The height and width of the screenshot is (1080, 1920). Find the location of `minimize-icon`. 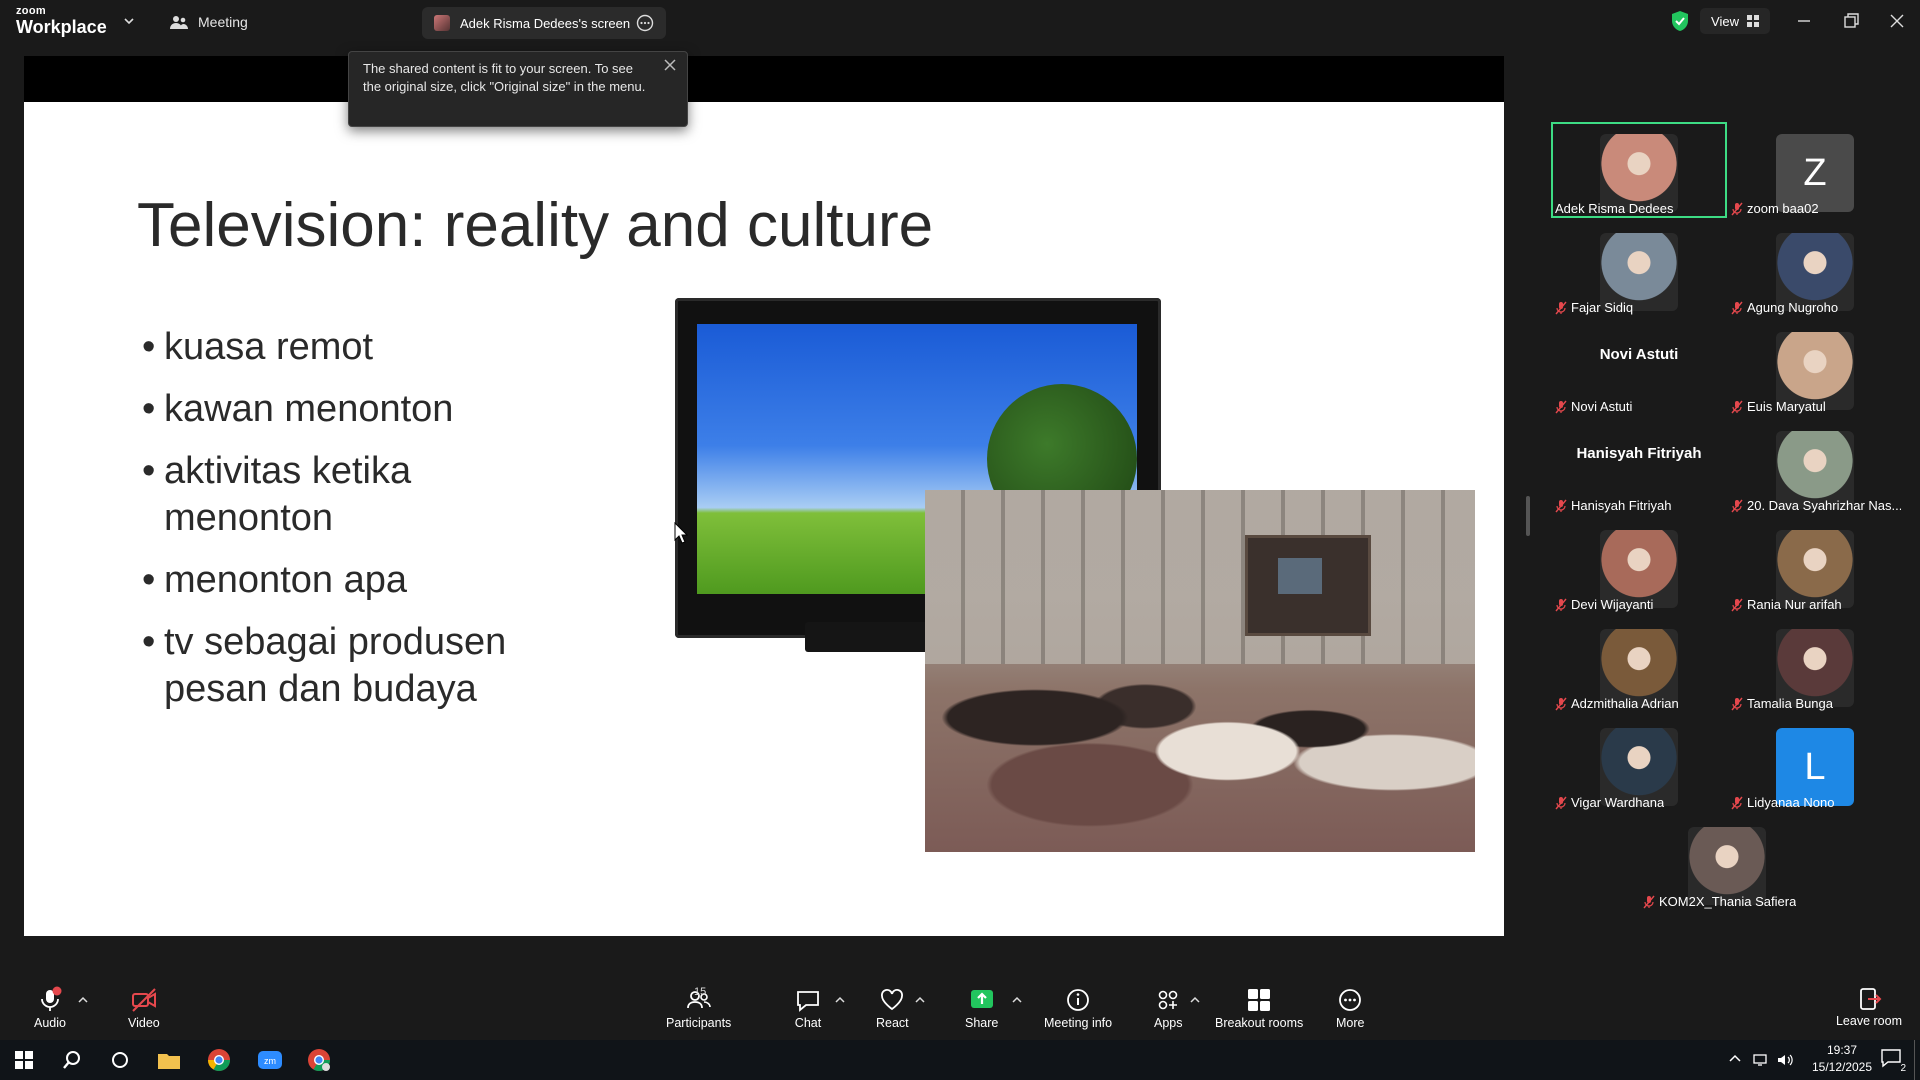

minimize-icon is located at coordinates (1804, 21).